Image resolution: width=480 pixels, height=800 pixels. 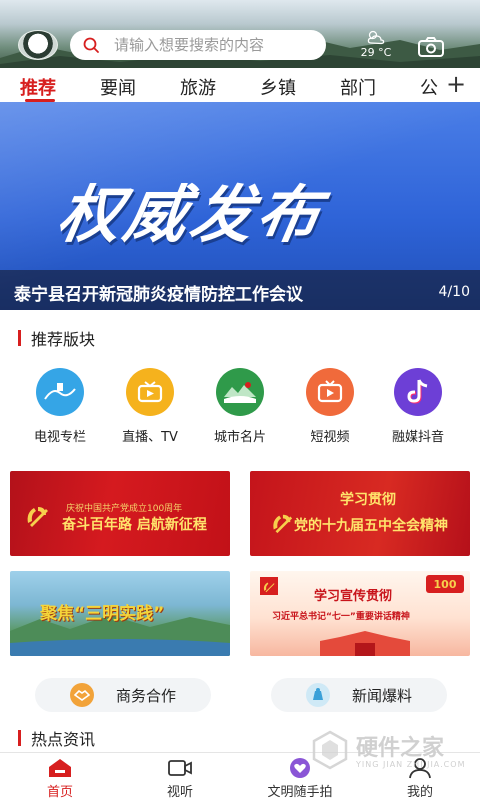 I want to click on tab-departments: 部门, so click(x=358, y=87).